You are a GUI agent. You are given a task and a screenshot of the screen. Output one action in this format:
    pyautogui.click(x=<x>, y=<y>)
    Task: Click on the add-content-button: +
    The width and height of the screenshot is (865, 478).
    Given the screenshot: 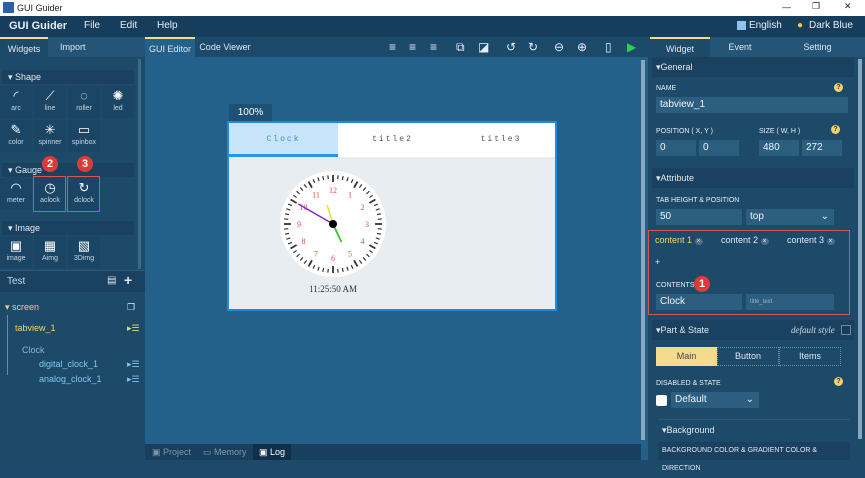 What is the action you would take?
    pyautogui.click(x=657, y=262)
    